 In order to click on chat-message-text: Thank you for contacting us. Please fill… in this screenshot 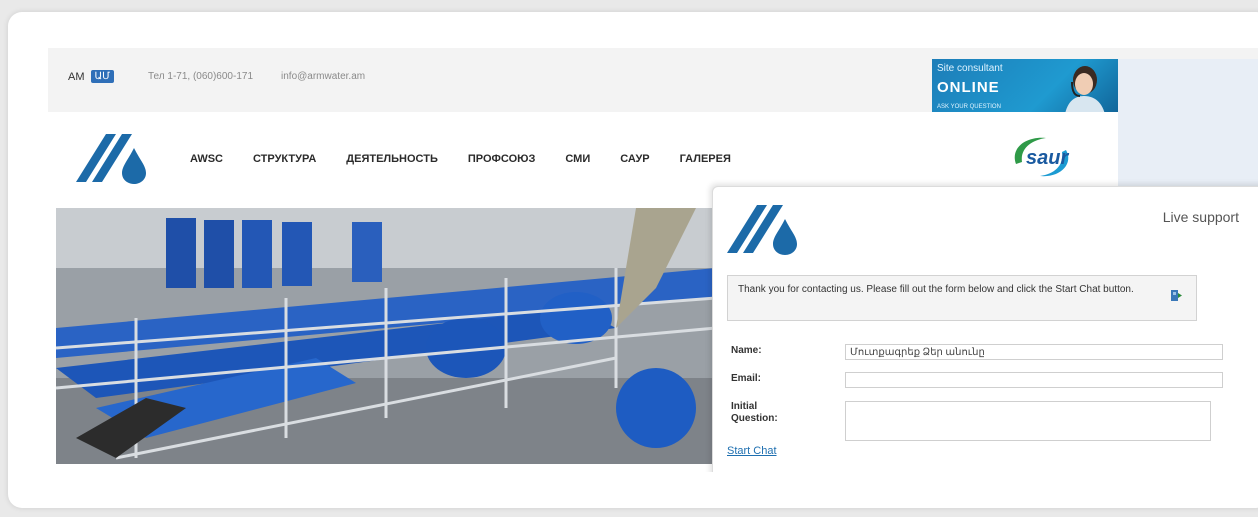, I will do `click(936, 289)`.